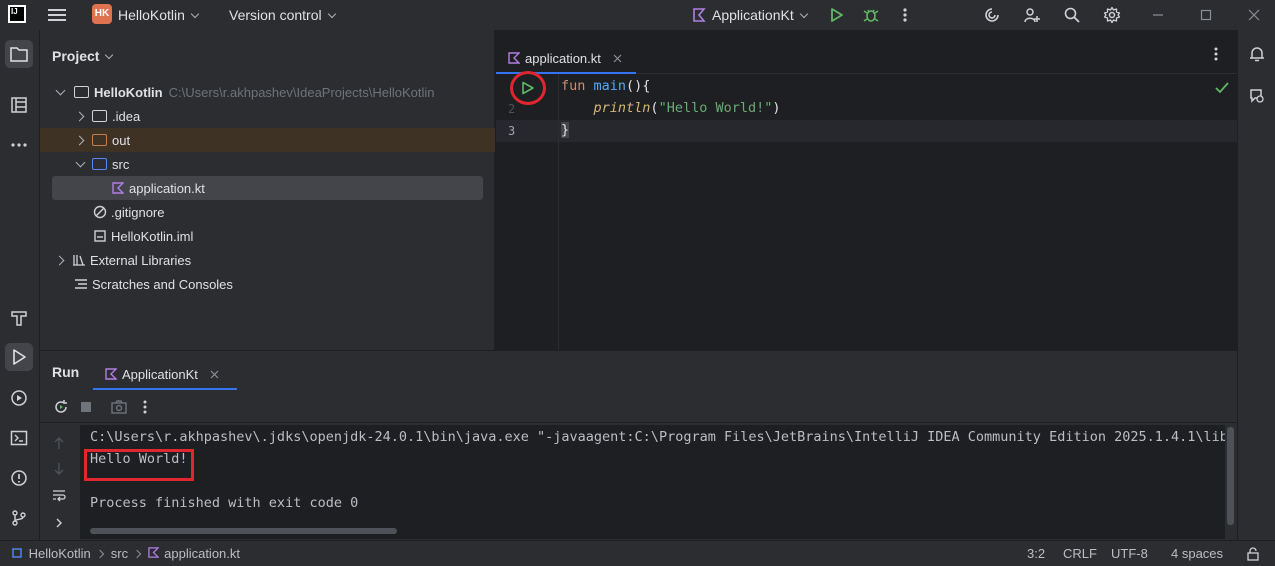 The width and height of the screenshot is (1275, 566). Describe the element at coordinates (671, 108) in the screenshot. I see `code-line-2: println("Hello World!")` at that location.